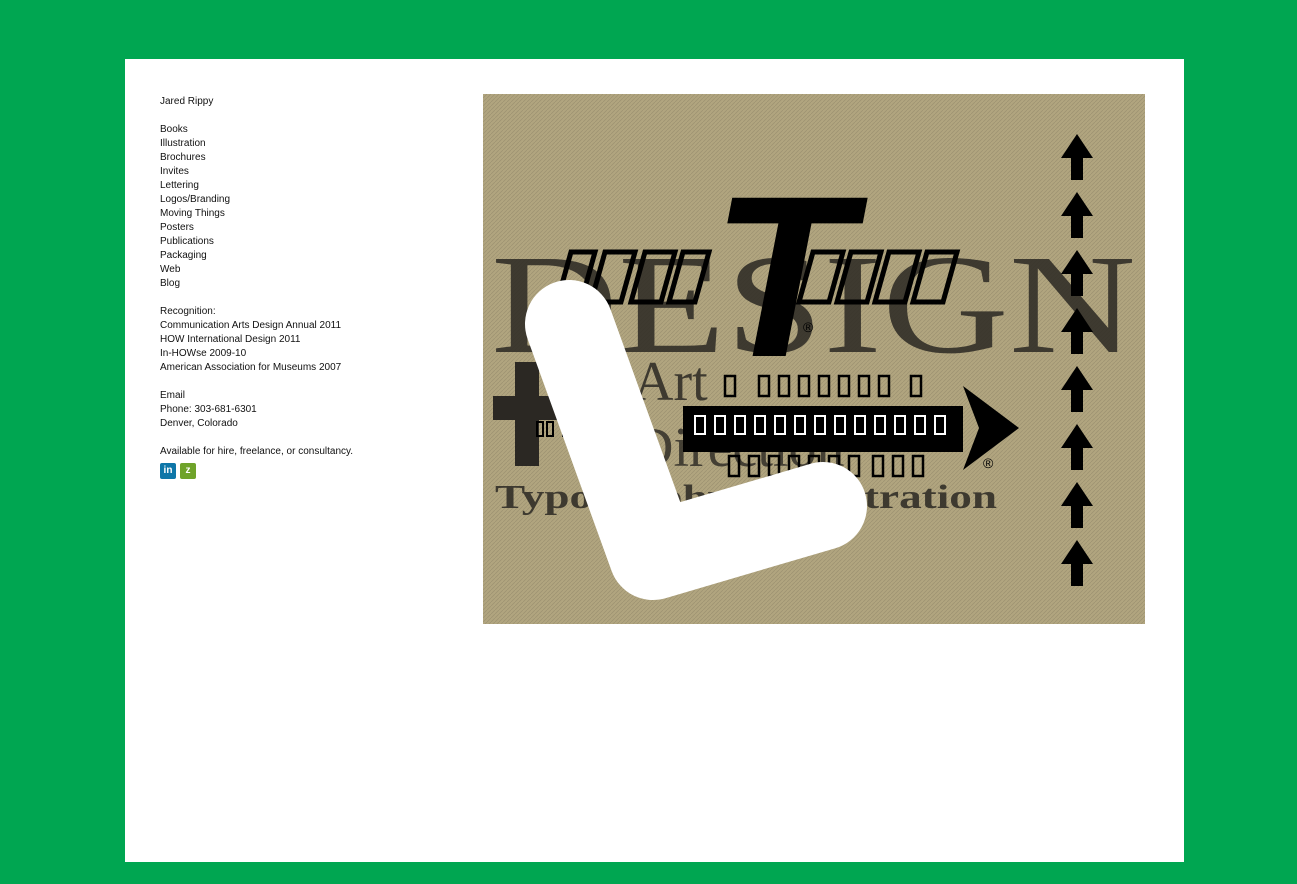 Image resolution: width=1297 pixels, height=884 pixels. What do you see at coordinates (208, 409) in the screenshot?
I see `phone-text: Phone: 303-681-6301` at bounding box center [208, 409].